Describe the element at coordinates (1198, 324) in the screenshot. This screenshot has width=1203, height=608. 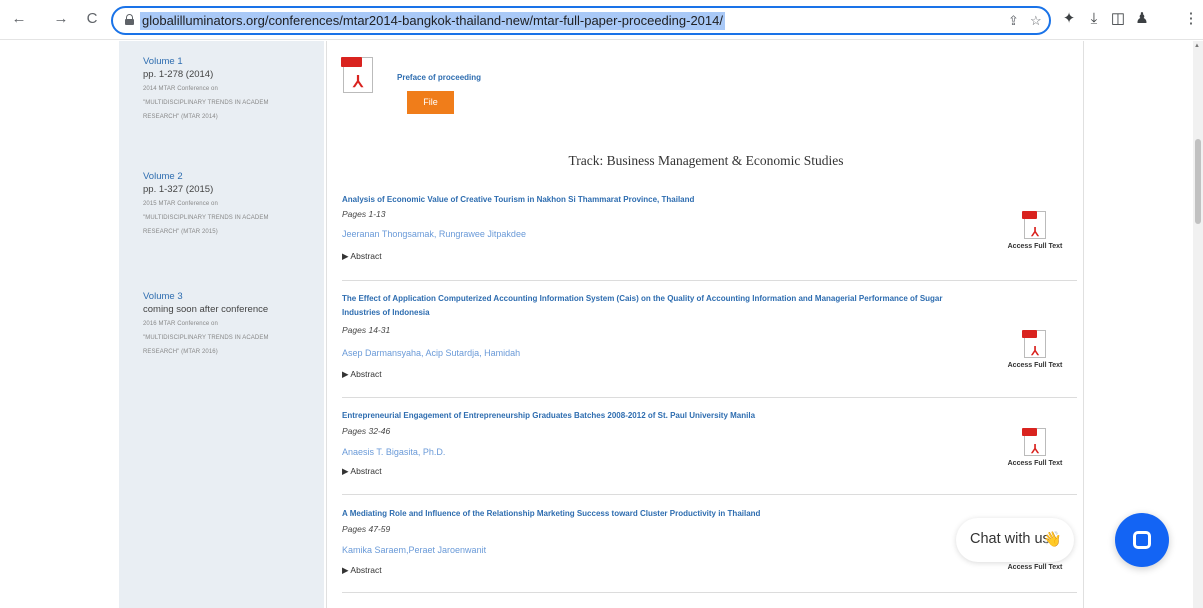
I see `page-scrollbar: ▲` at that location.